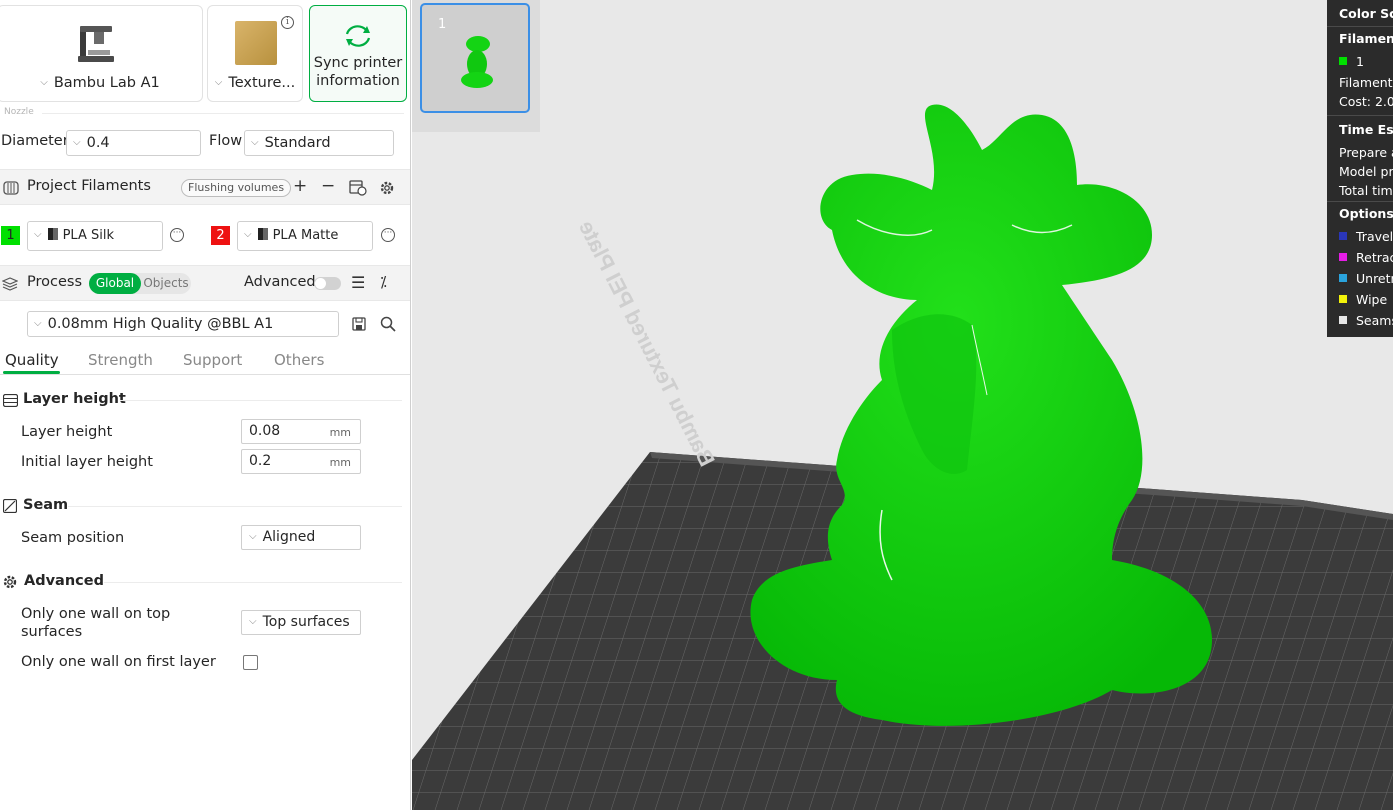 The height and width of the screenshot is (810, 1393). What do you see at coordinates (280, 282) in the screenshot?
I see `advanced-label: Advanced` at bounding box center [280, 282].